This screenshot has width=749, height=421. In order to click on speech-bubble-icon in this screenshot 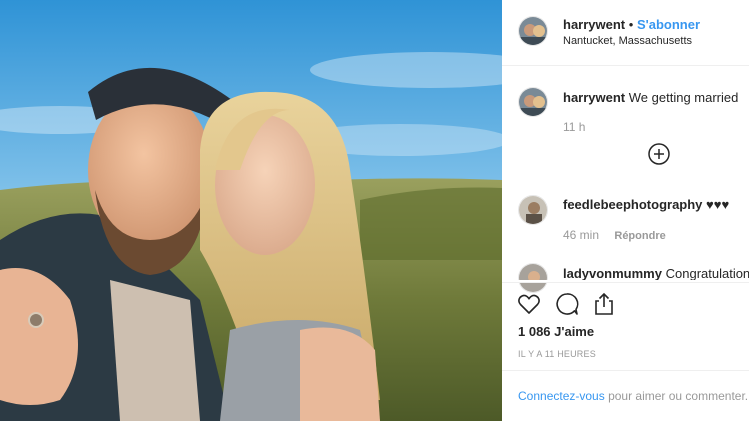, I will do `click(567, 304)`.